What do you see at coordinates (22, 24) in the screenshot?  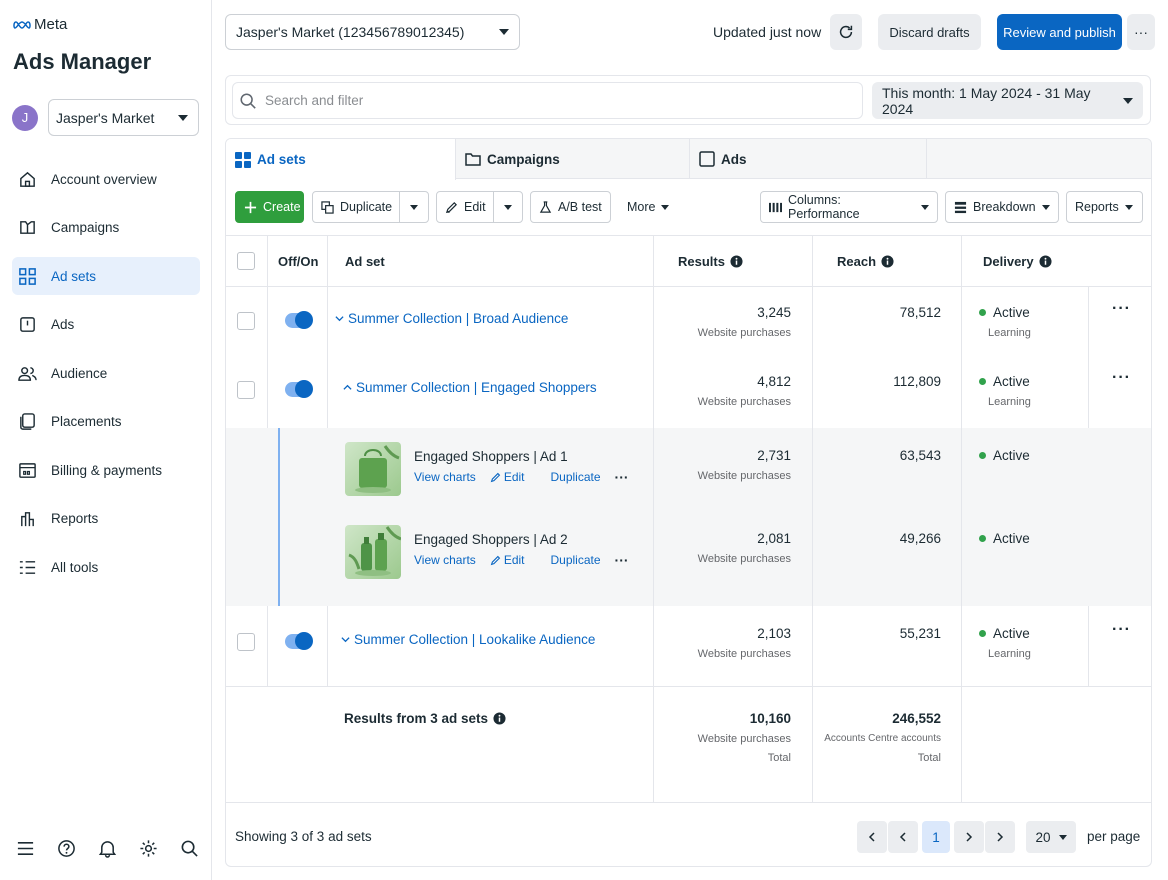 I see `meta-logo-icon` at bounding box center [22, 24].